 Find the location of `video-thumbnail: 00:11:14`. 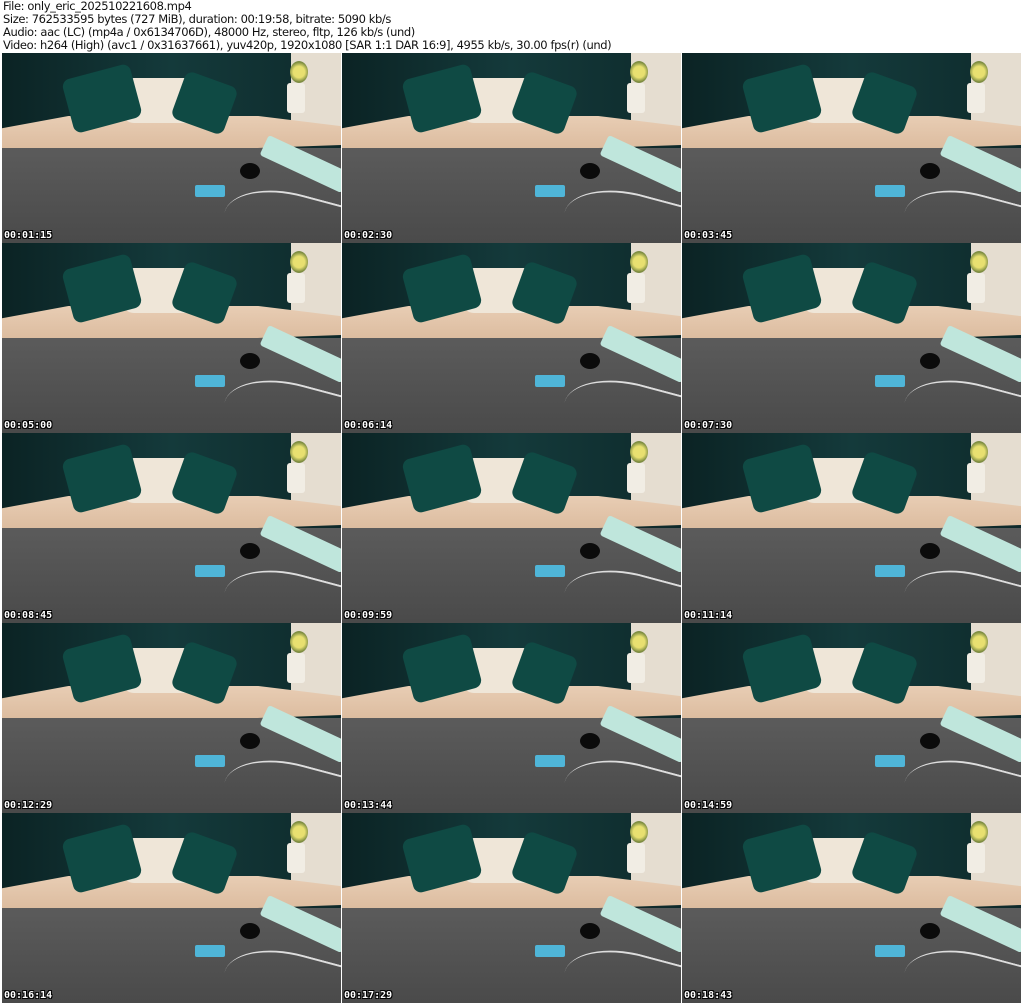

video-thumbnail: 00:11:14 is located at coordinates (851, 528).